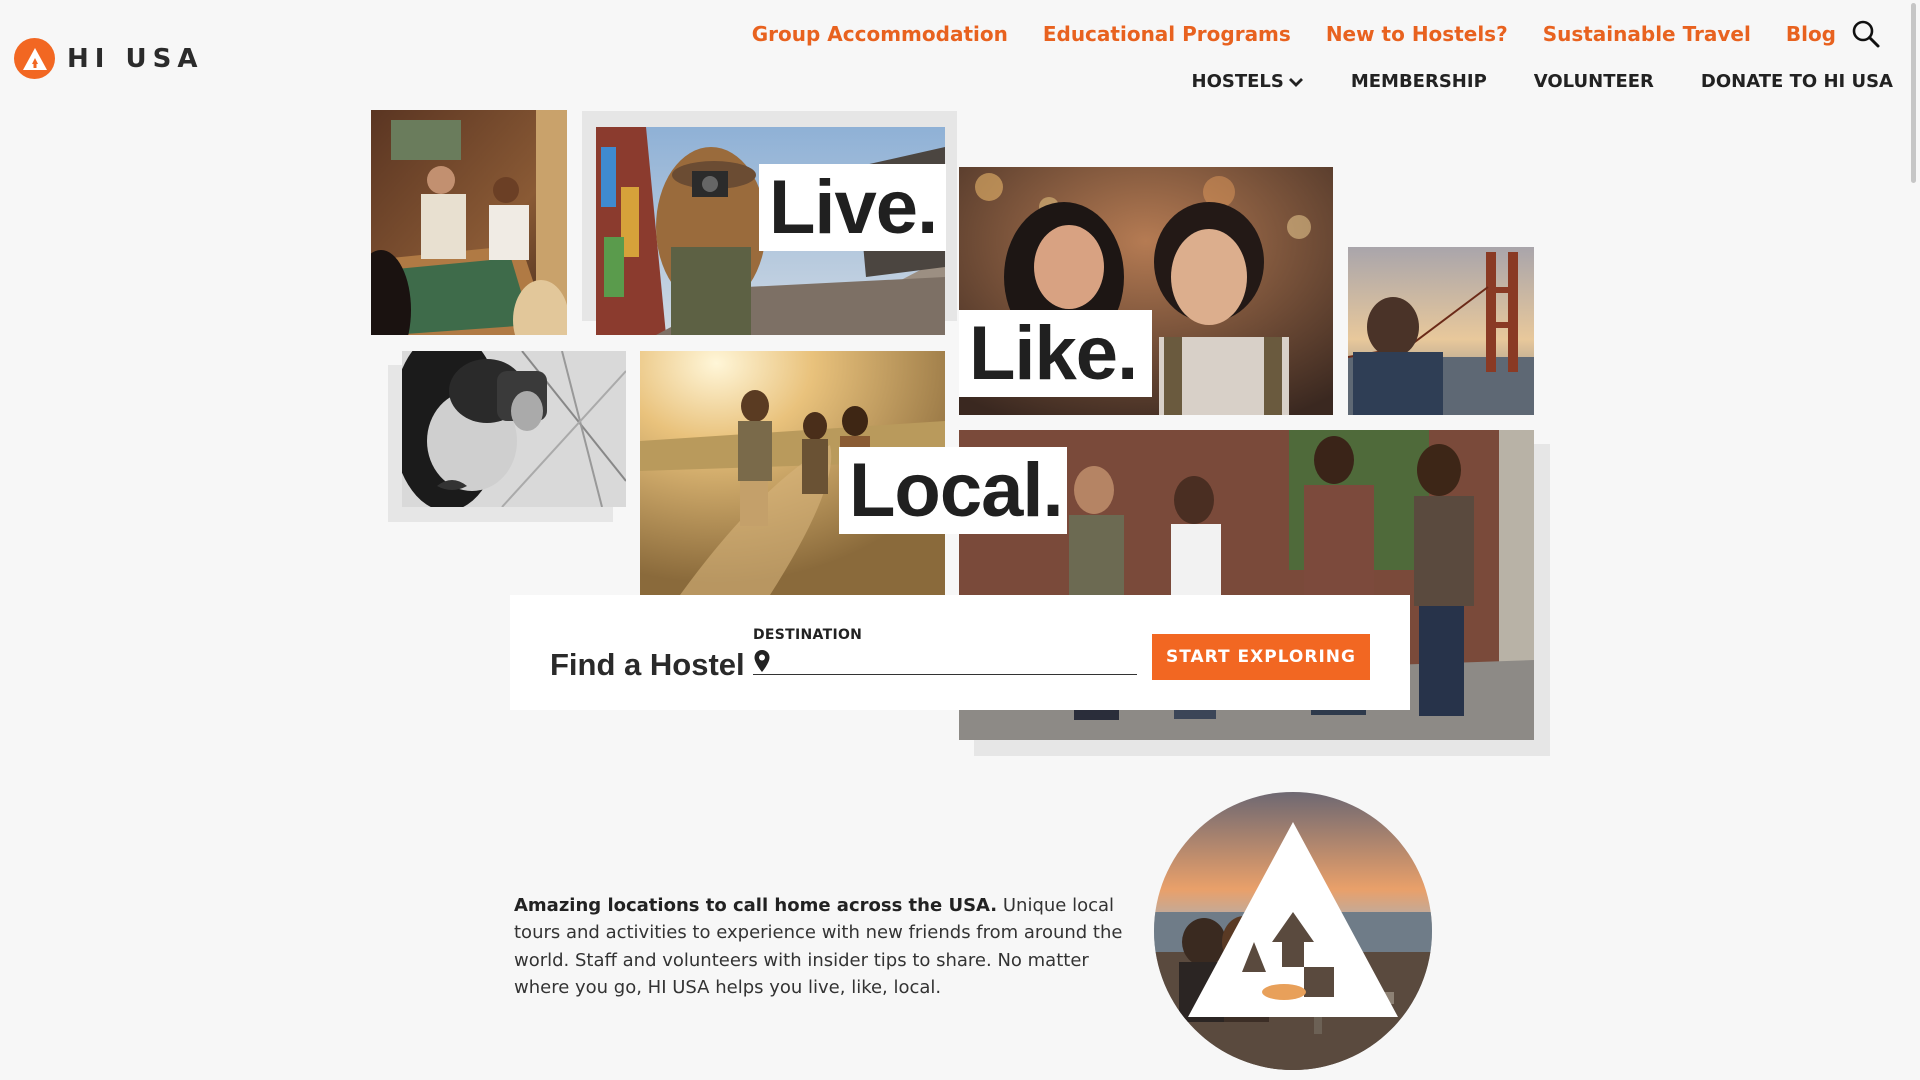 The height and width of the screenshot is (1080, 1920). What do you see at coordinates (956, 661) in the screenshot?
I see `destination-input` at bounding box center [956, 661].